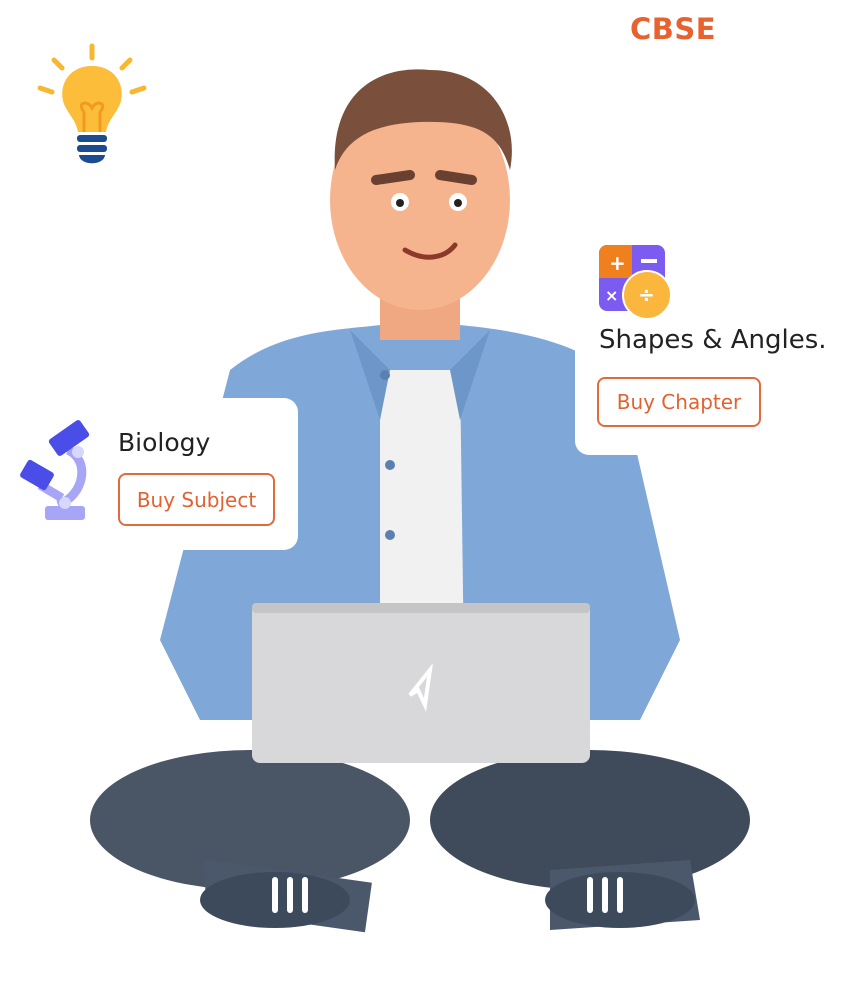  Describe the element at coordinates (679, 402) in the screenshot. I see `buy-chapter-button: Buy Chapter` at that location.